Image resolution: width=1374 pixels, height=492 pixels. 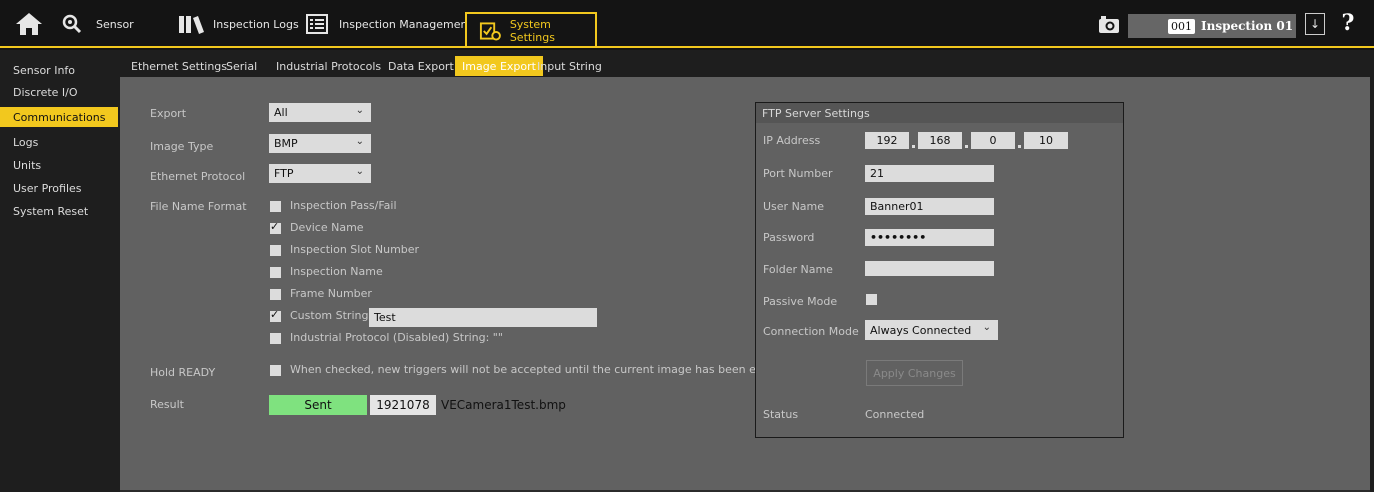 I want to click on ip-address-label: IP Address, so click(x=792, y=140).